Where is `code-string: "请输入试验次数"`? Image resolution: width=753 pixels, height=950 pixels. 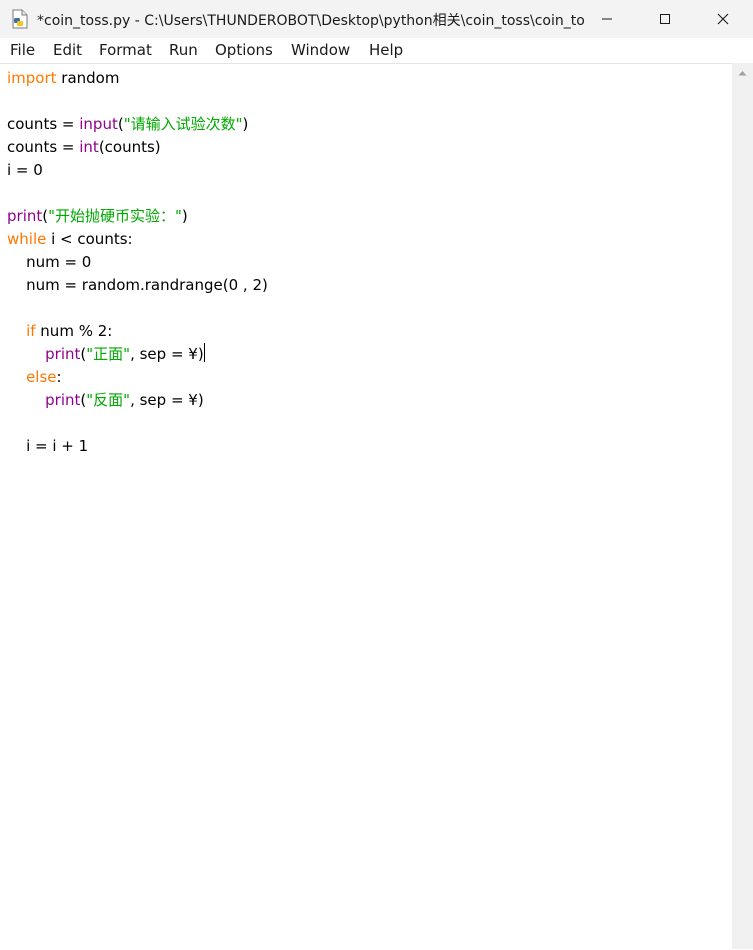
code-string: "请输入试验次数" is located at coordinates (183, 124).